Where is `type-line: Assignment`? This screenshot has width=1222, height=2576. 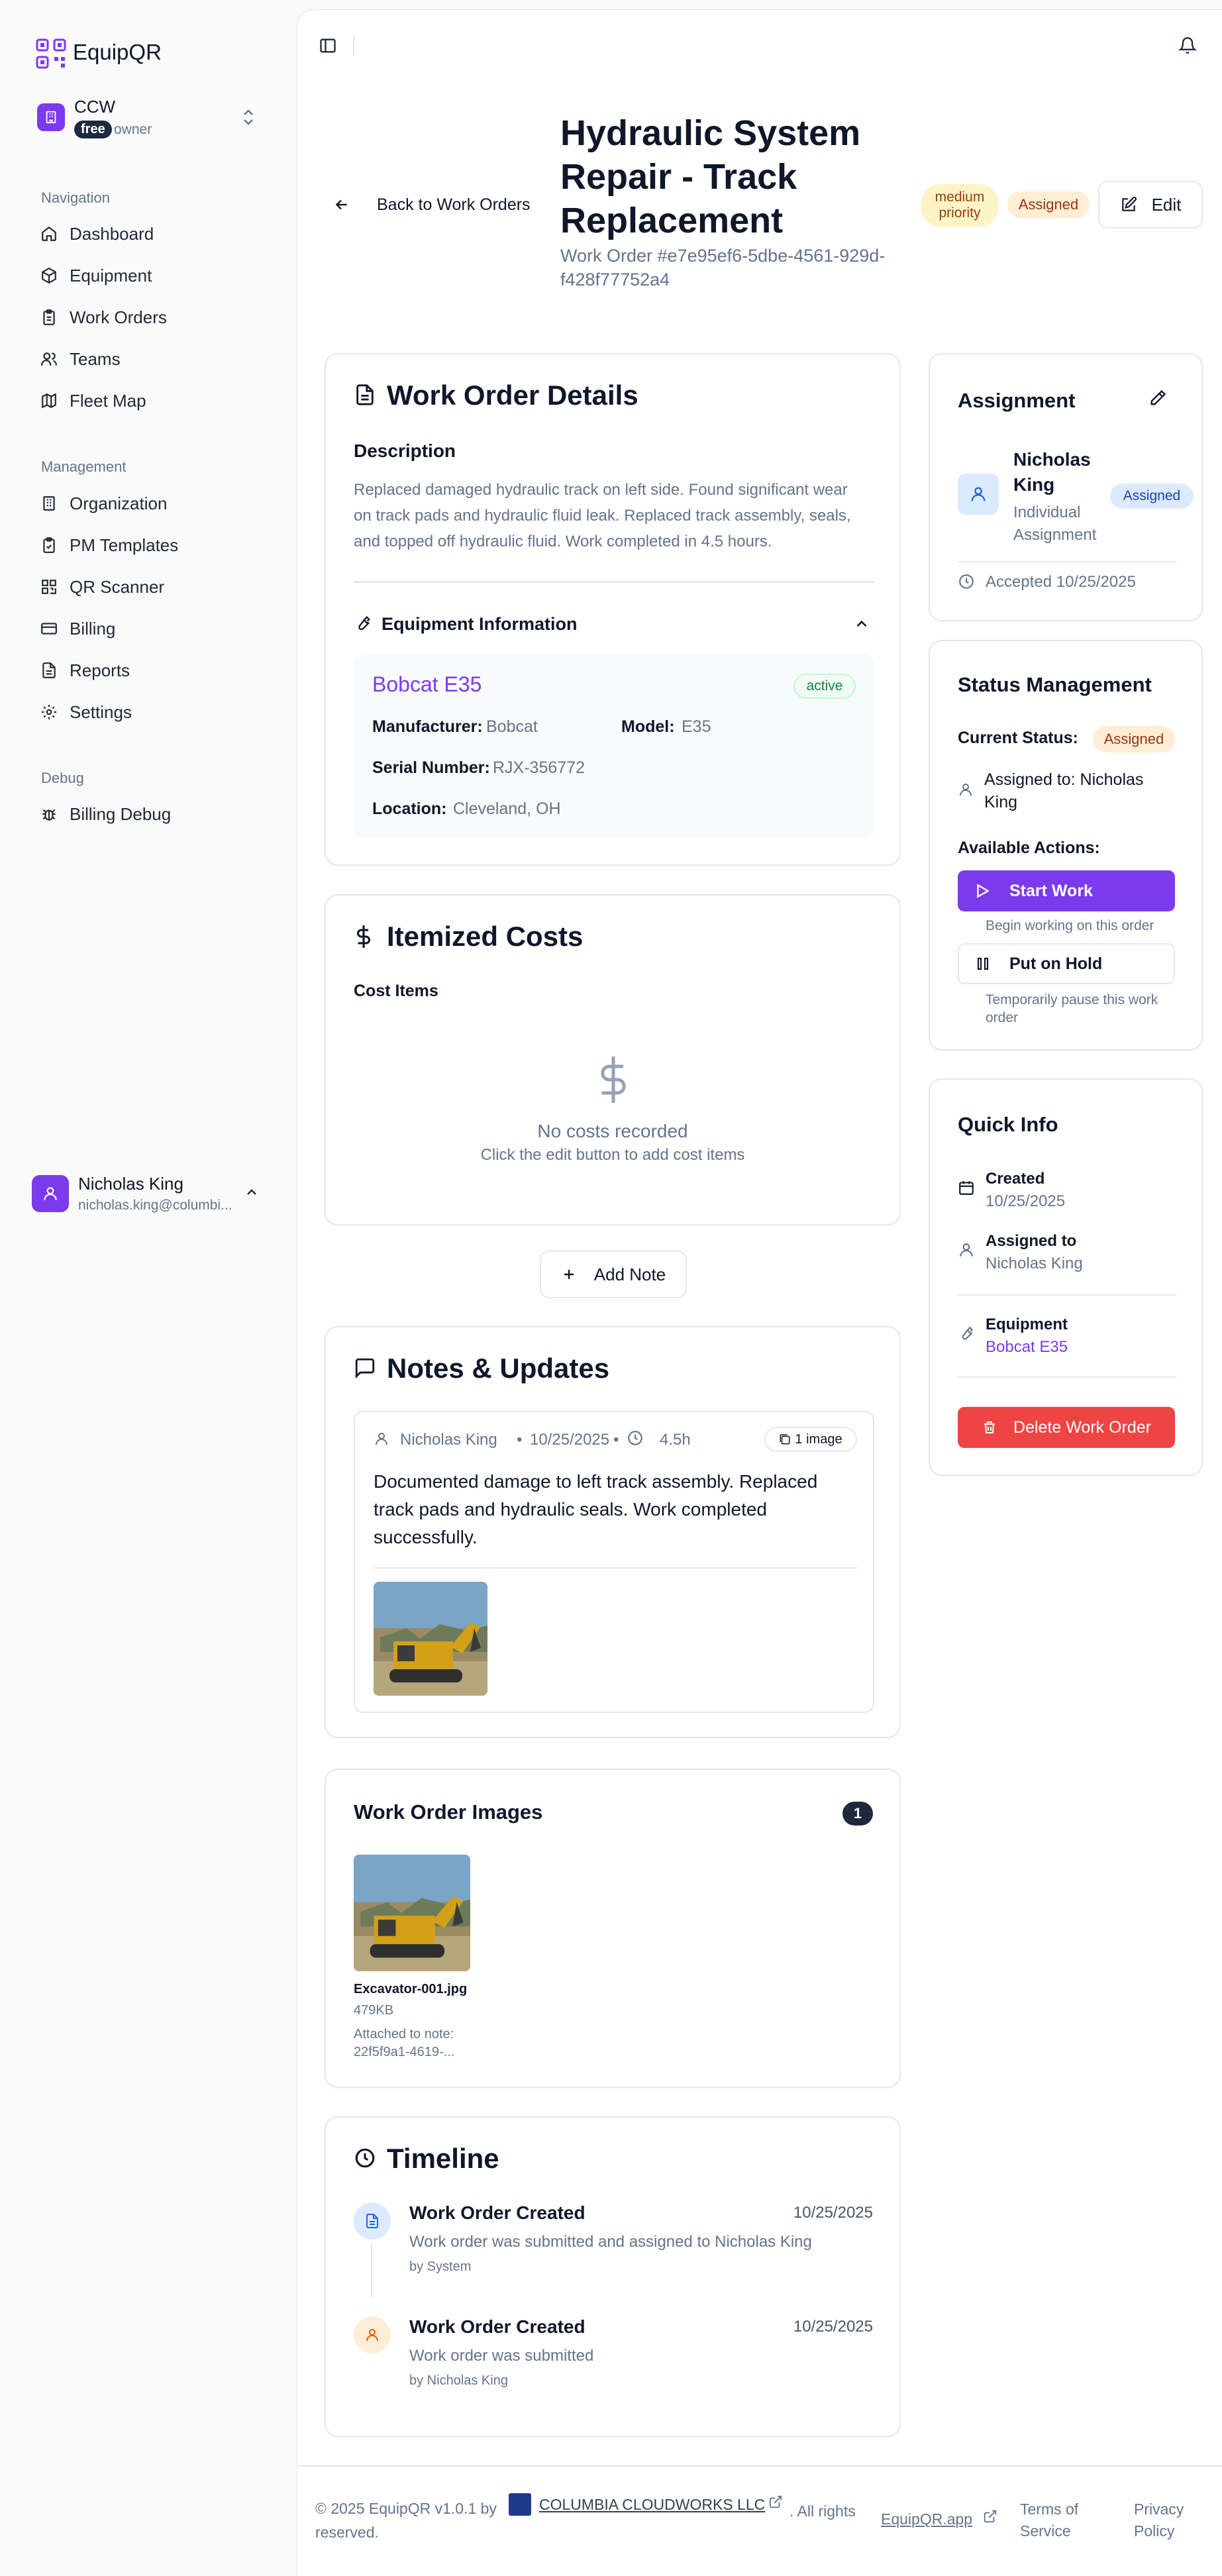
type-line: Assignment is located at coordinates (1055, 535).